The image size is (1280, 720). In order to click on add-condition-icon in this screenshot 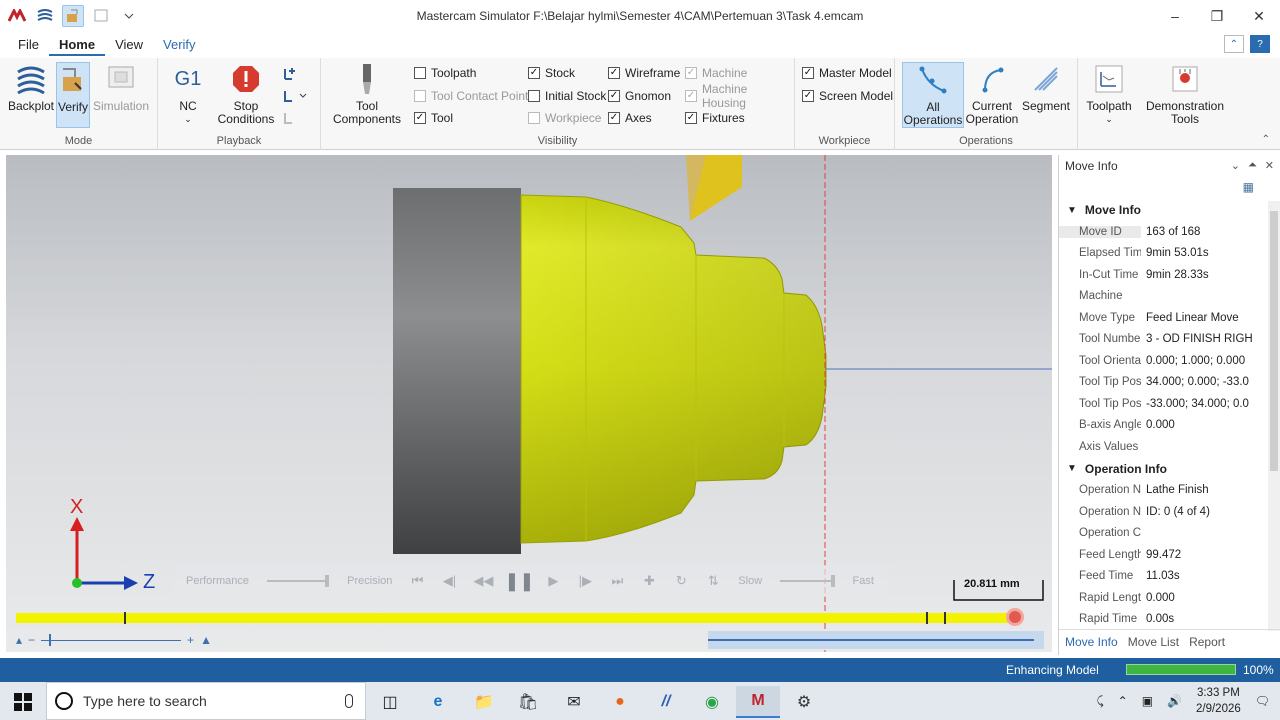, I will do `click(290, 74)`.